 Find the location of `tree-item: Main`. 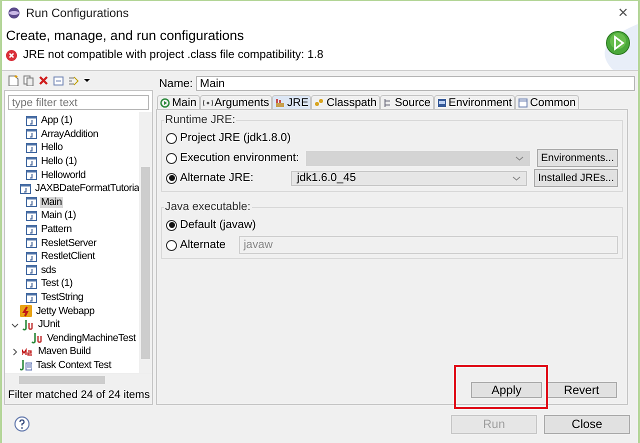

tree-item: Main is located at coordinates (51, 202).